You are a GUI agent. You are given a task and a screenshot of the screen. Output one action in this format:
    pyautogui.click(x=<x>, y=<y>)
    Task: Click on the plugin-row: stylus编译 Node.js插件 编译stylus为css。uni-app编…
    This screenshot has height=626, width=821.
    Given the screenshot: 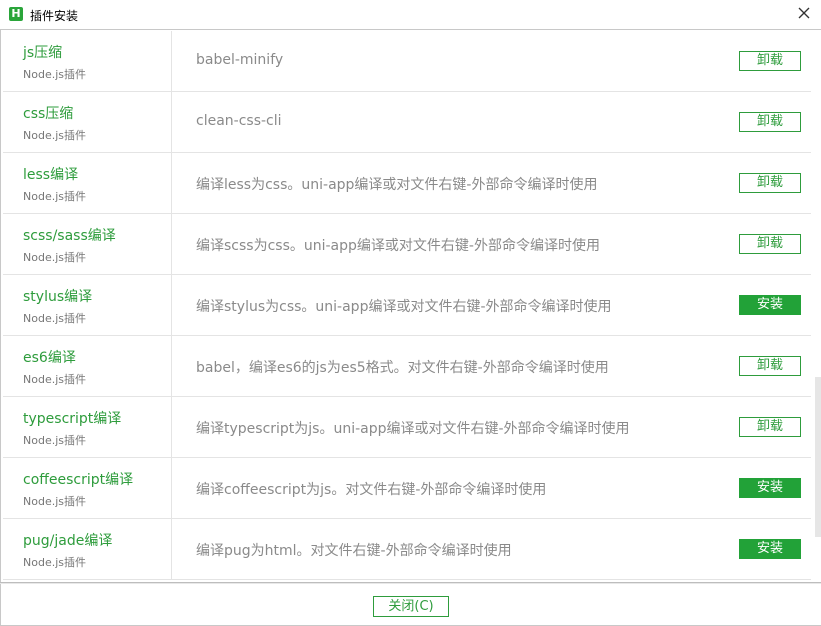 What is the action you would take?
    pyautogui.click(x=407, y=305)
    